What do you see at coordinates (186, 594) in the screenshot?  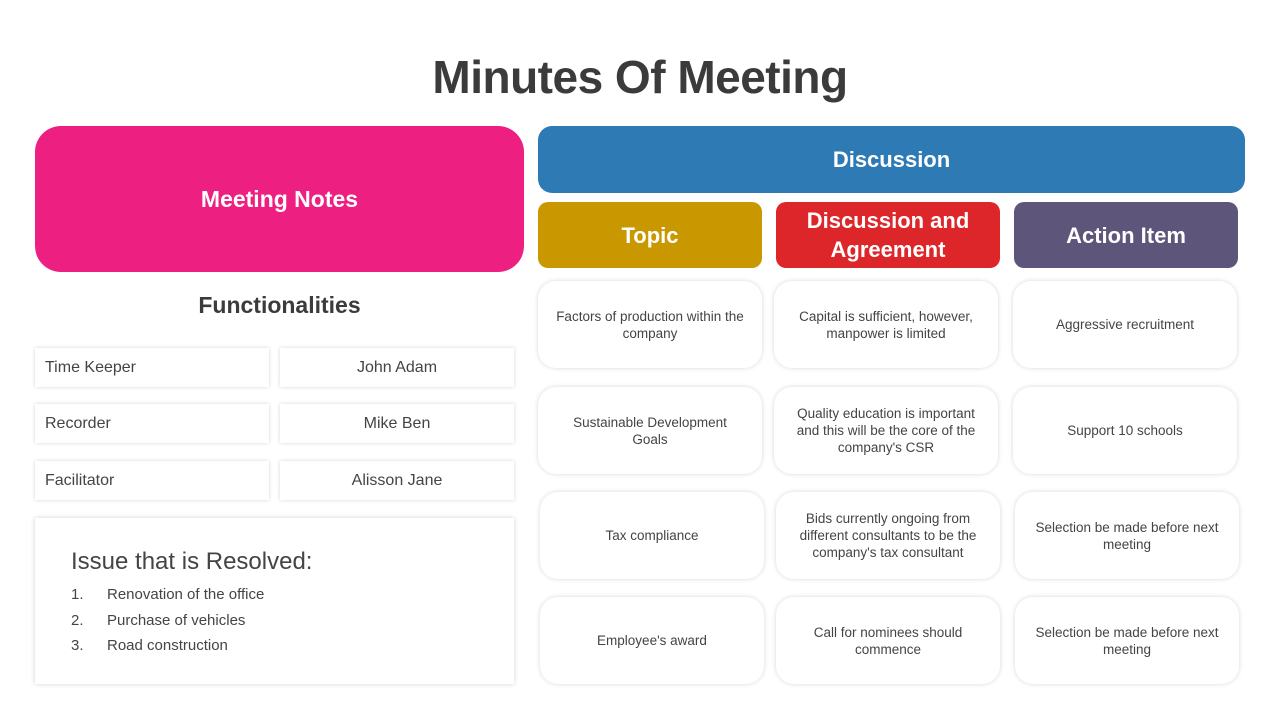 I see `issue-text: Renovation of the office` at bounding box center [186, 594].